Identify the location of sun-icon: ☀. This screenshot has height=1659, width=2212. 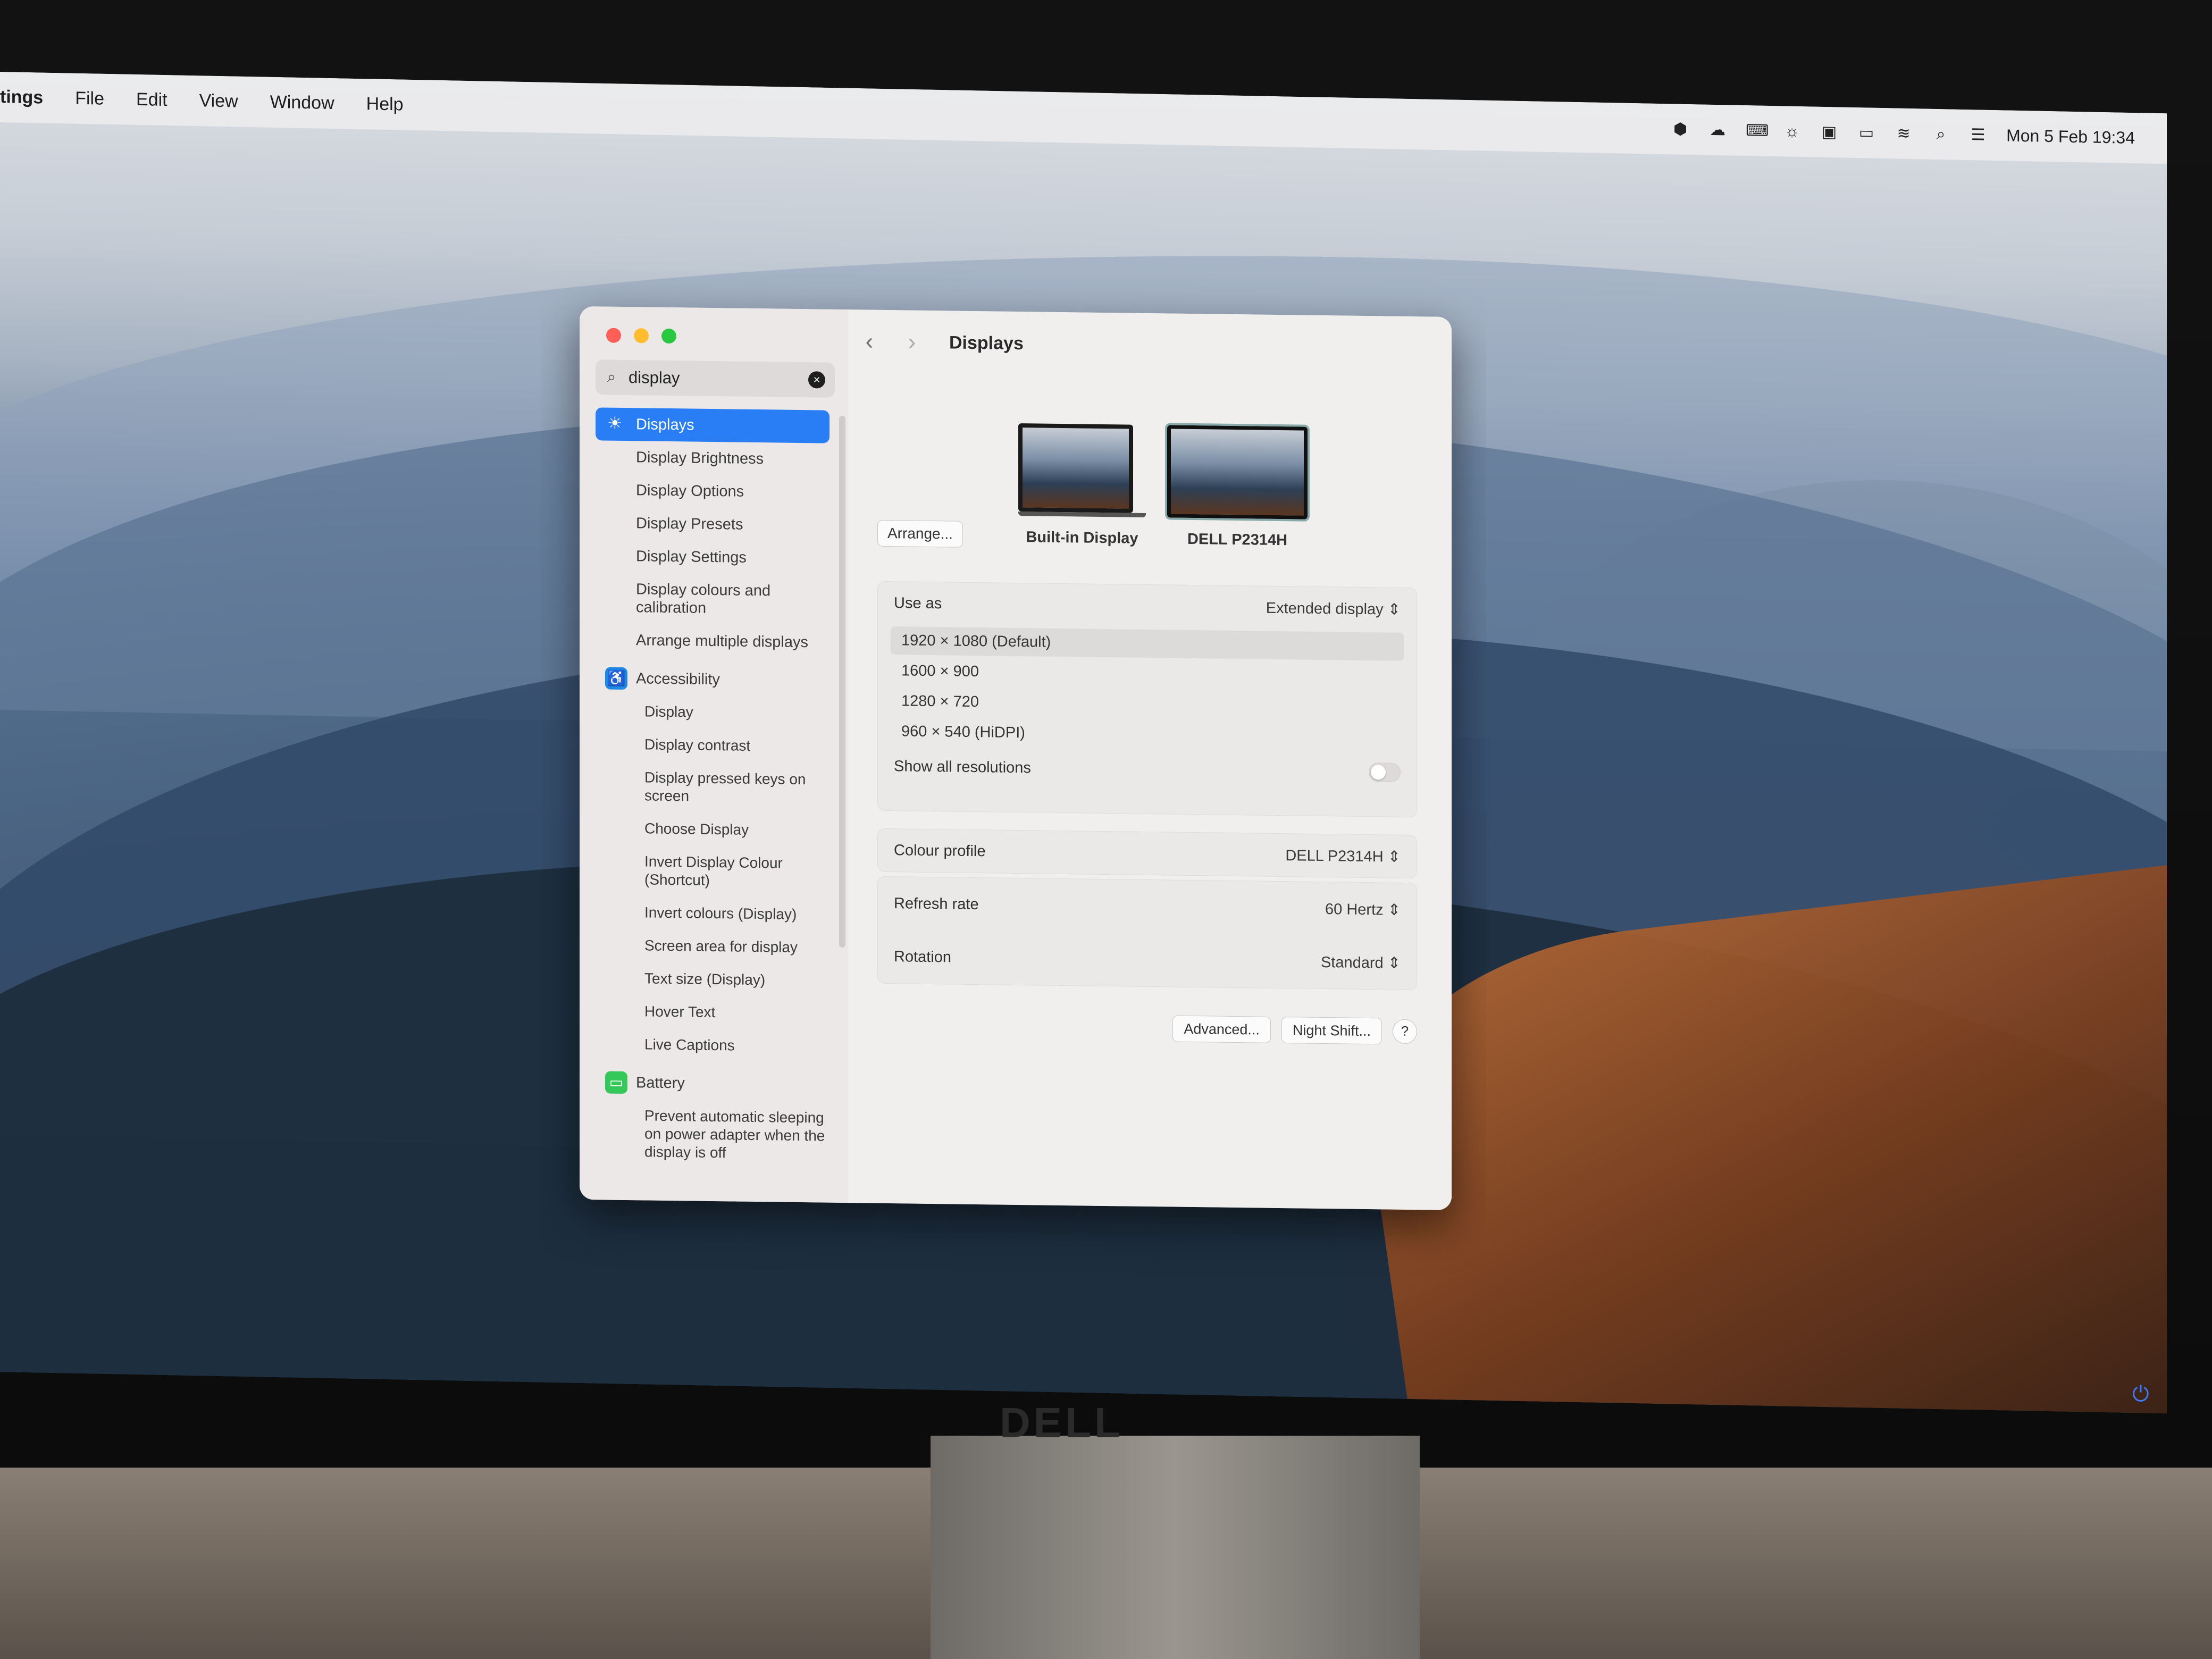
(615, 423).